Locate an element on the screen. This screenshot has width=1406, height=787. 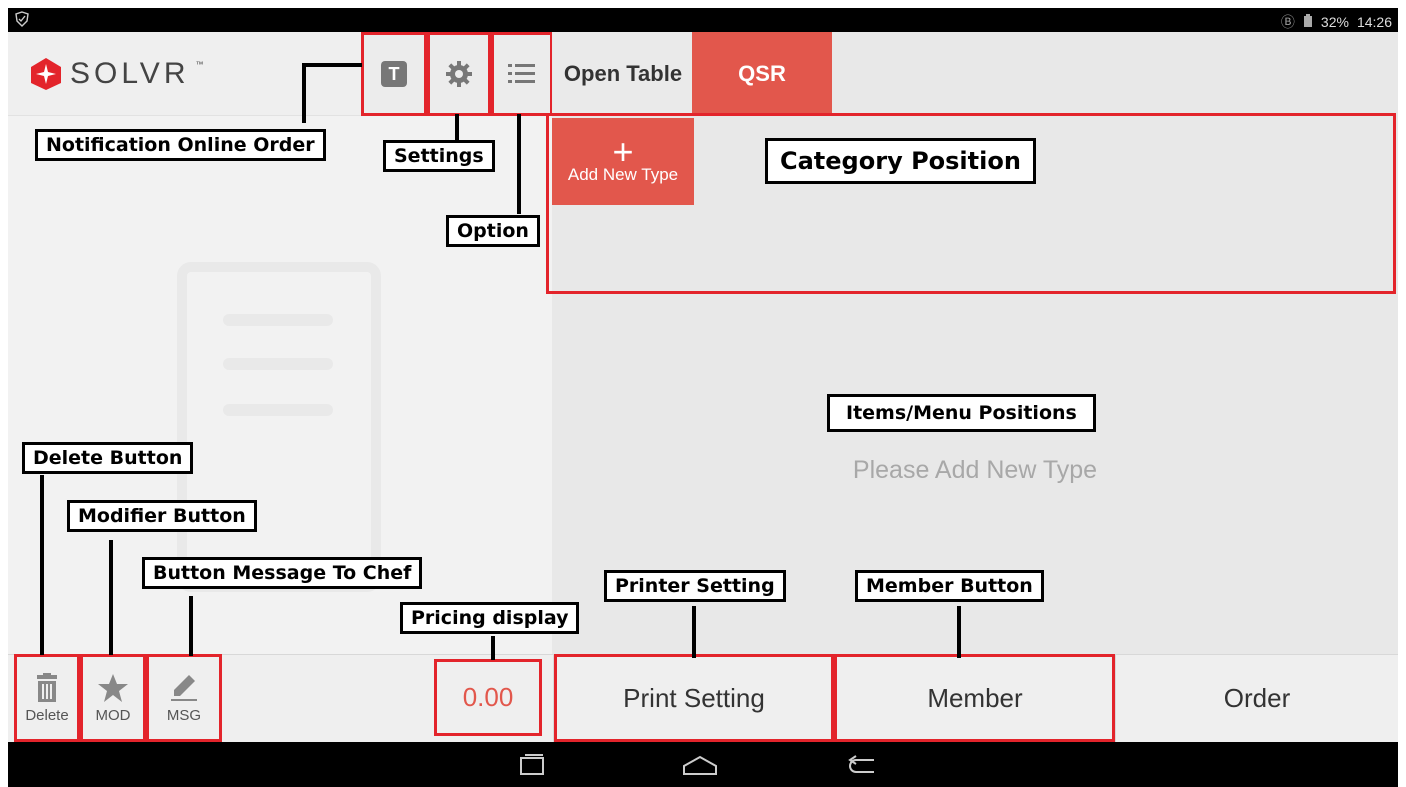
msg-highlight is located at coordinates (184, 698).